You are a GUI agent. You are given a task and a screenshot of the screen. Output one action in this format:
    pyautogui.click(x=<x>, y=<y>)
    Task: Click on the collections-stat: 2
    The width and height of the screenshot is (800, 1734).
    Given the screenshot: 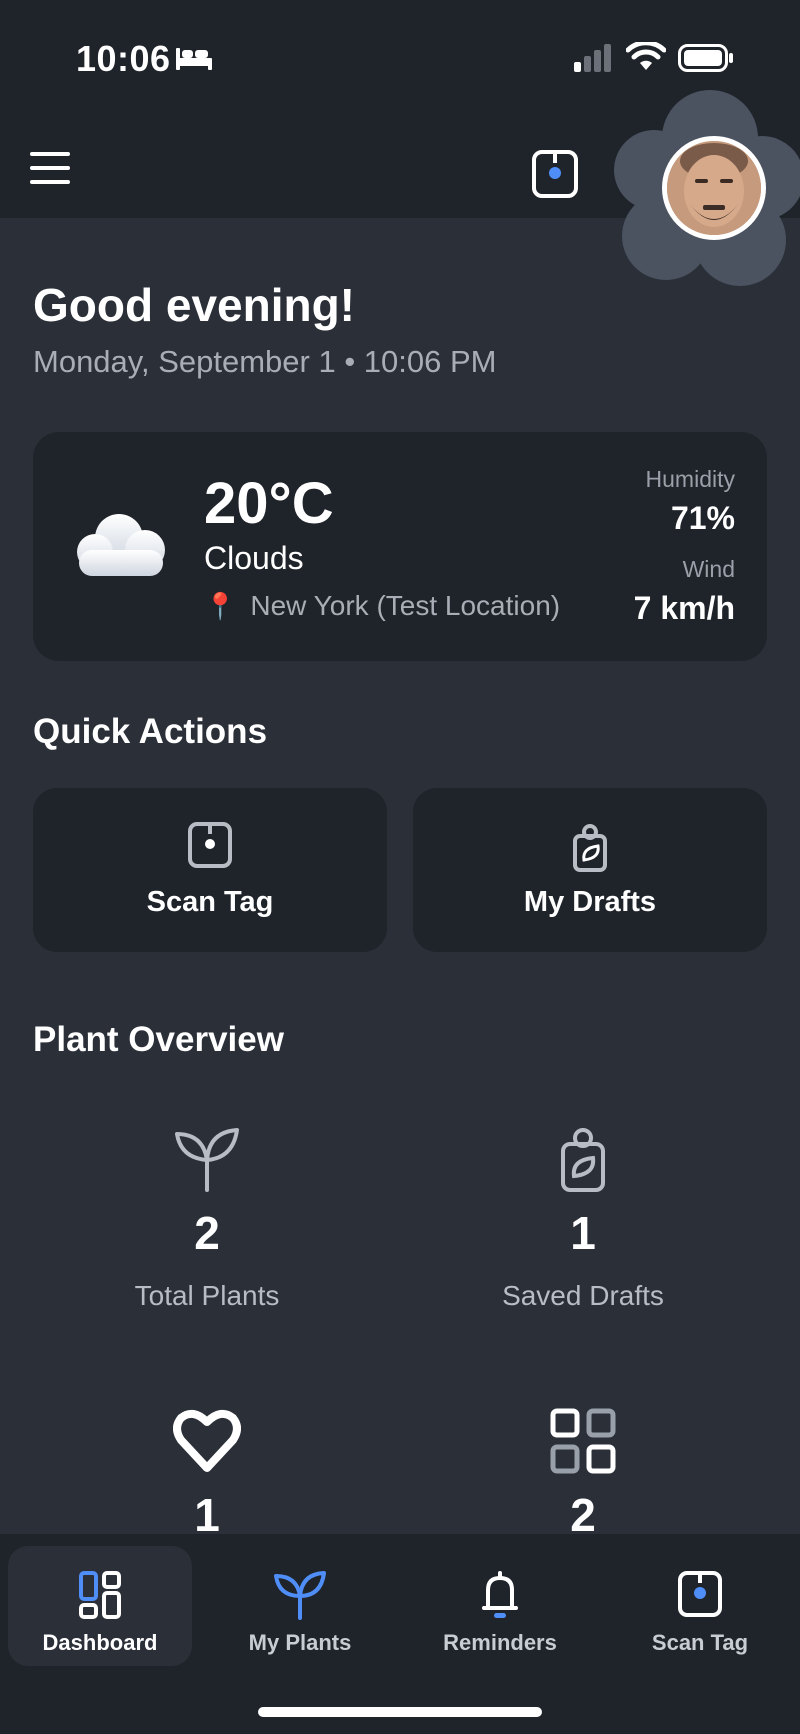 What is the action you would take?
    pyautogui.click(x=583, y=1475)
    